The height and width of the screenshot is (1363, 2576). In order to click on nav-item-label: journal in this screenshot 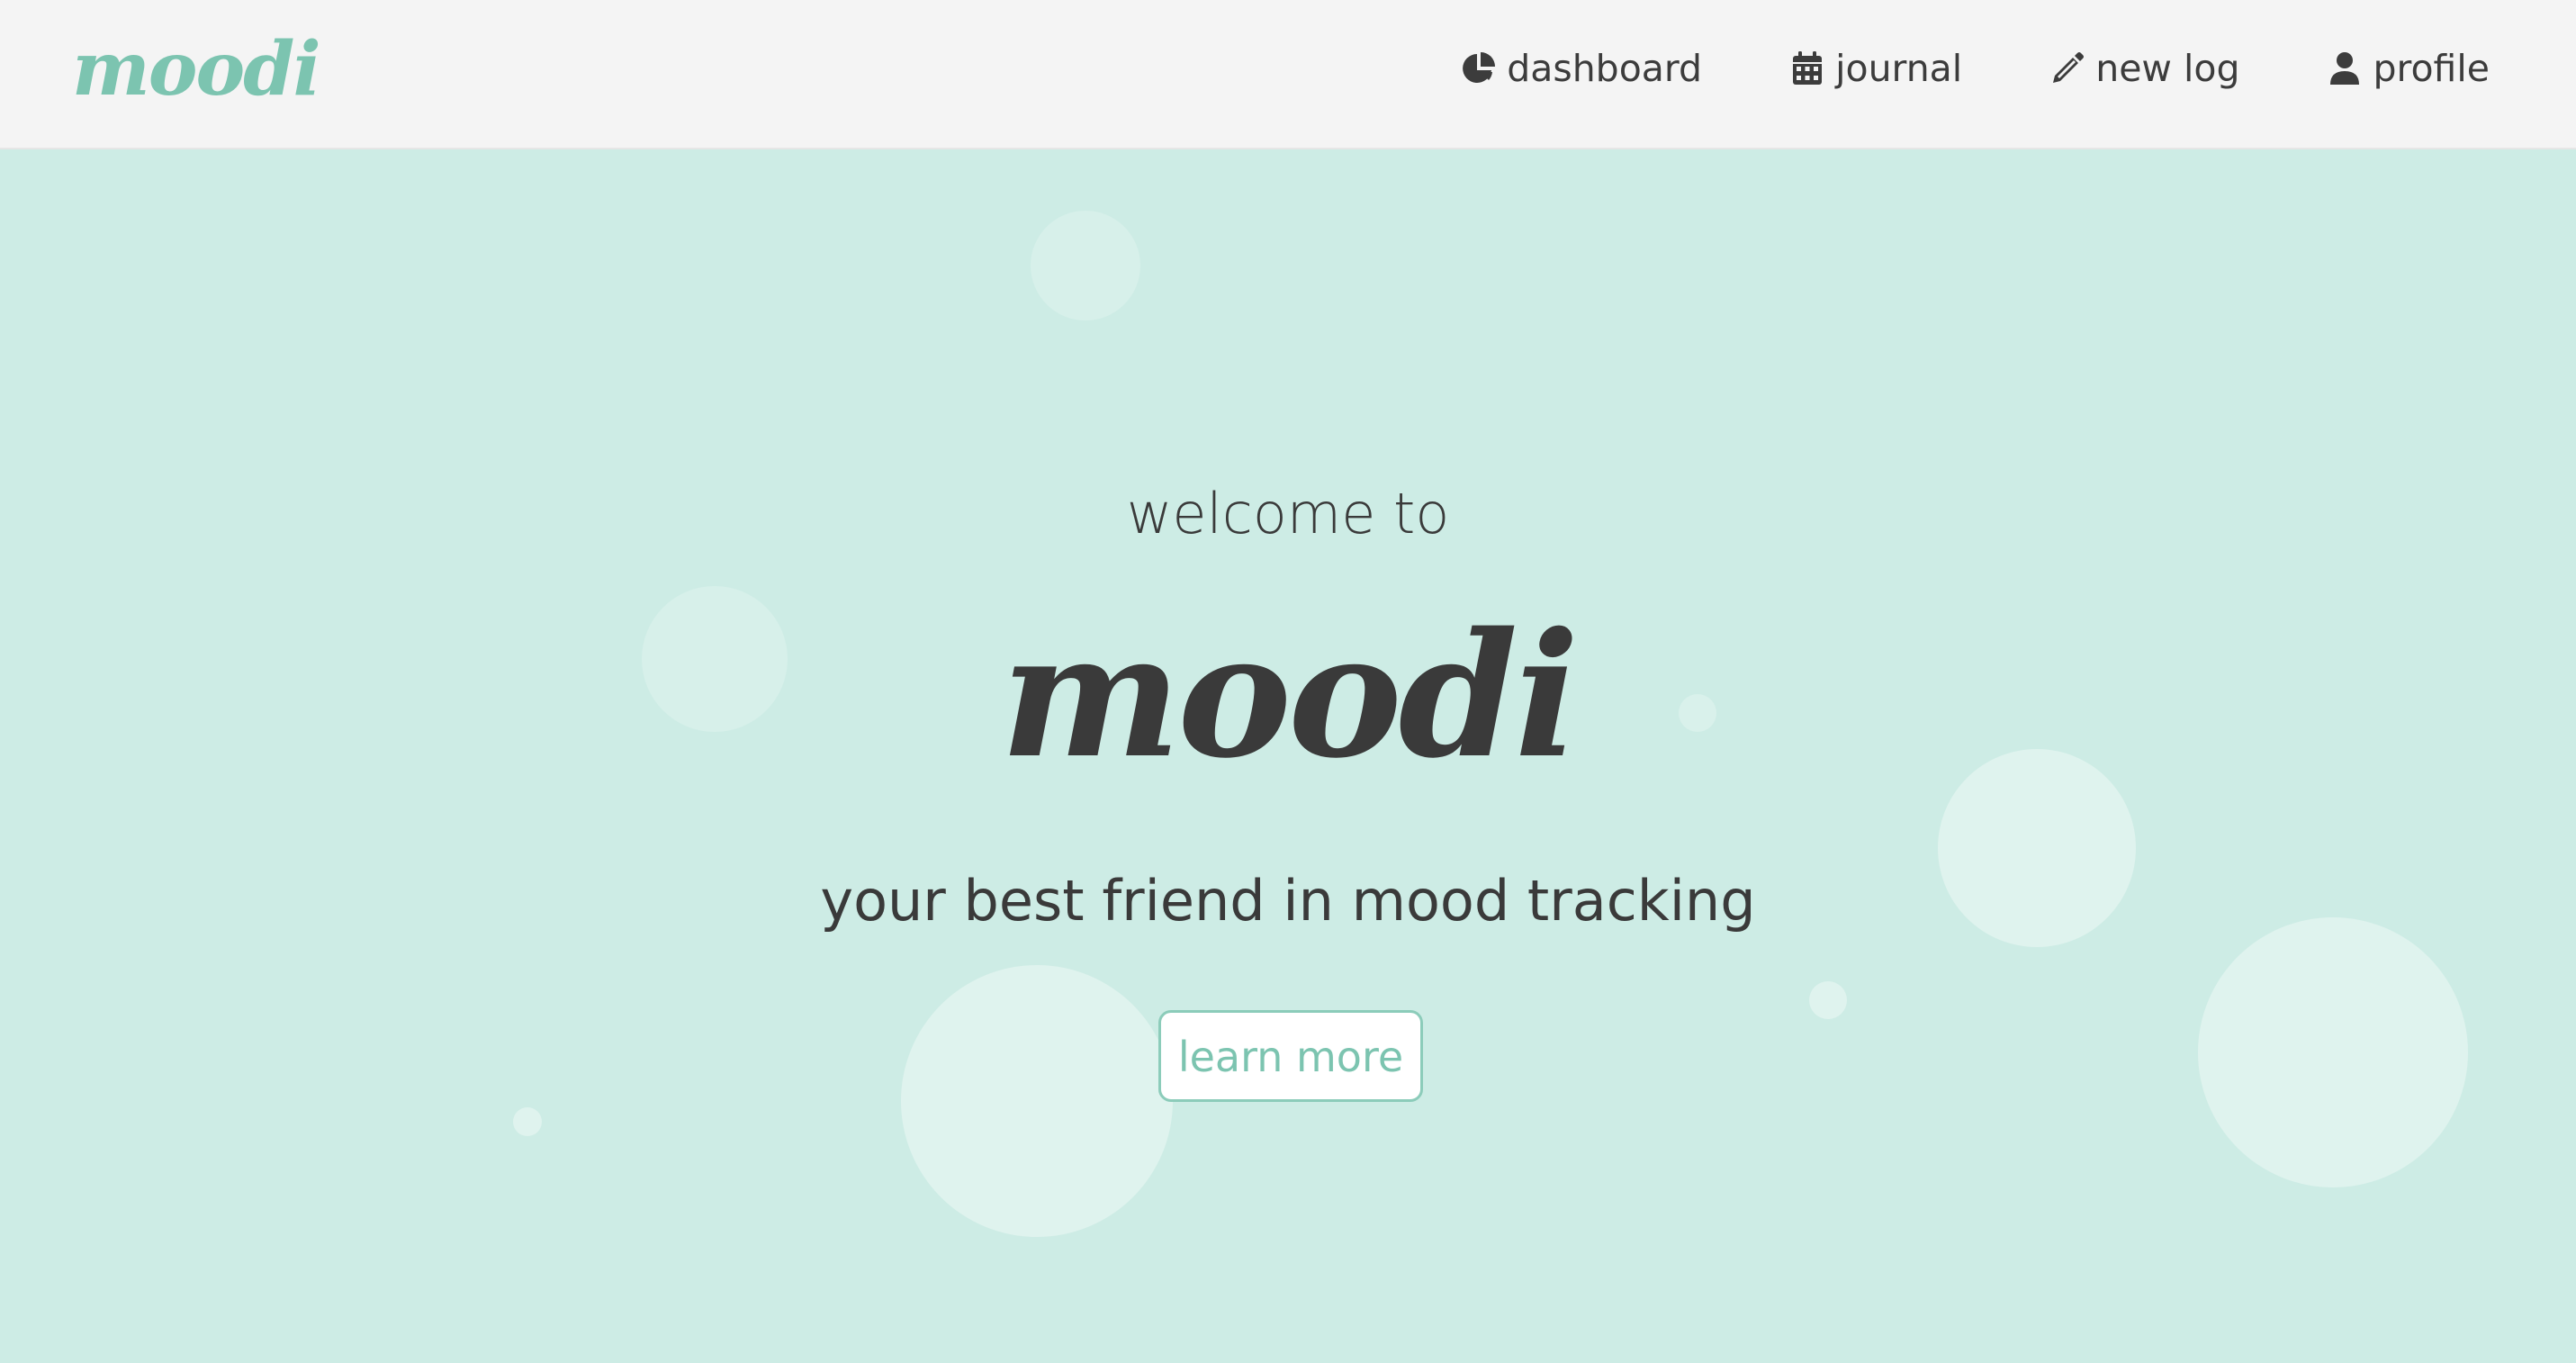, I will do `click(1899, 68)`.